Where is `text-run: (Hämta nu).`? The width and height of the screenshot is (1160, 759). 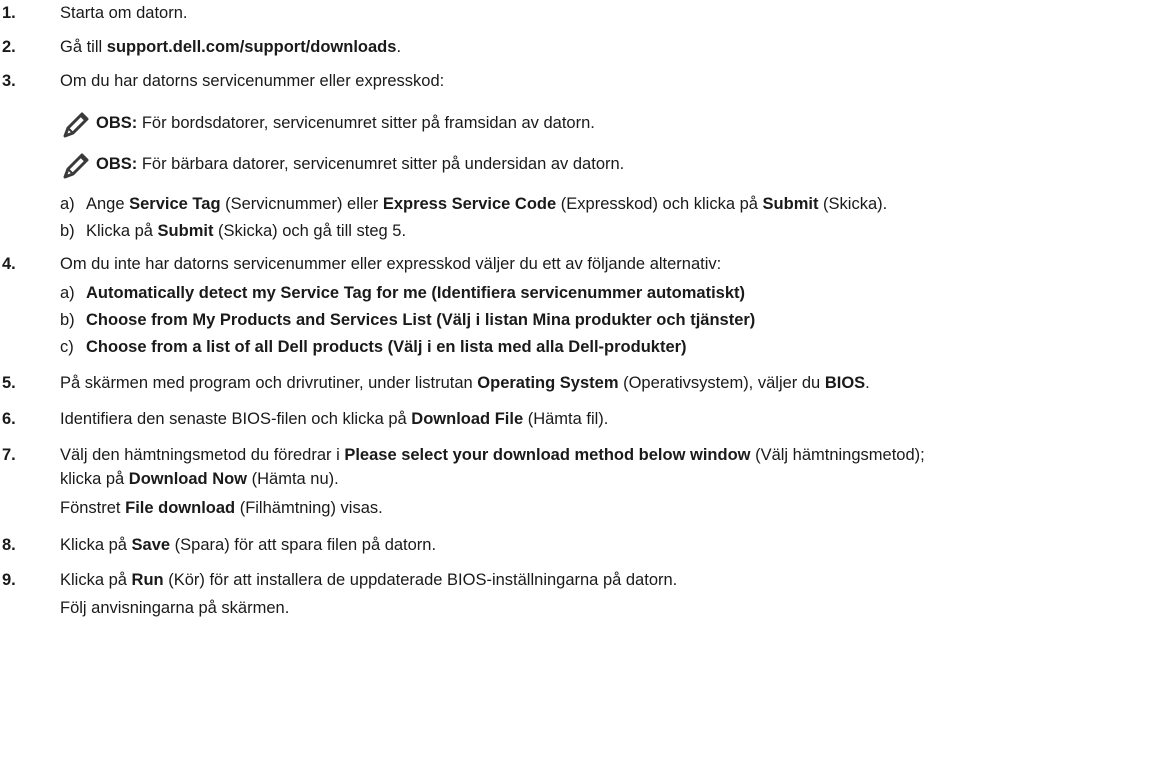
text-run: (Hämta nu). is located at coordinates (293, 479).